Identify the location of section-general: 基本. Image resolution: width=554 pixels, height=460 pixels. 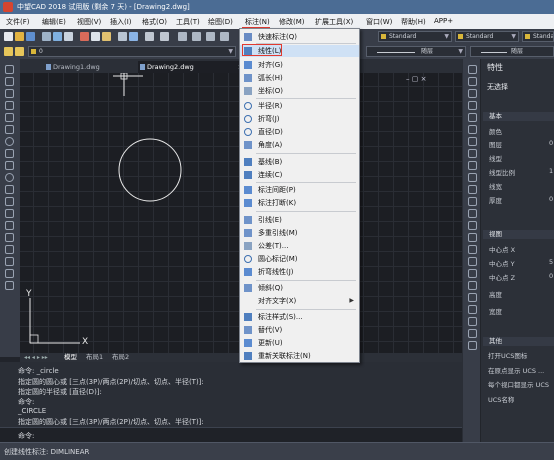
(518, 116).